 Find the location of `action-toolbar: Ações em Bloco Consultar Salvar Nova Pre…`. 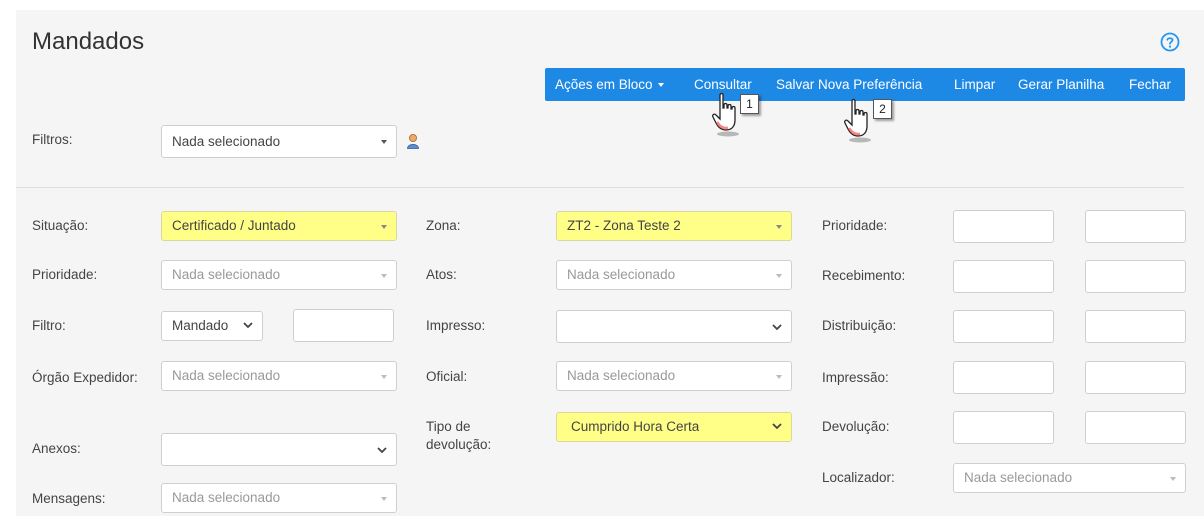

action-toolbar: Ações em Bloco Consultar Salvar Nova Pre… is located at coordinates (865, 84).